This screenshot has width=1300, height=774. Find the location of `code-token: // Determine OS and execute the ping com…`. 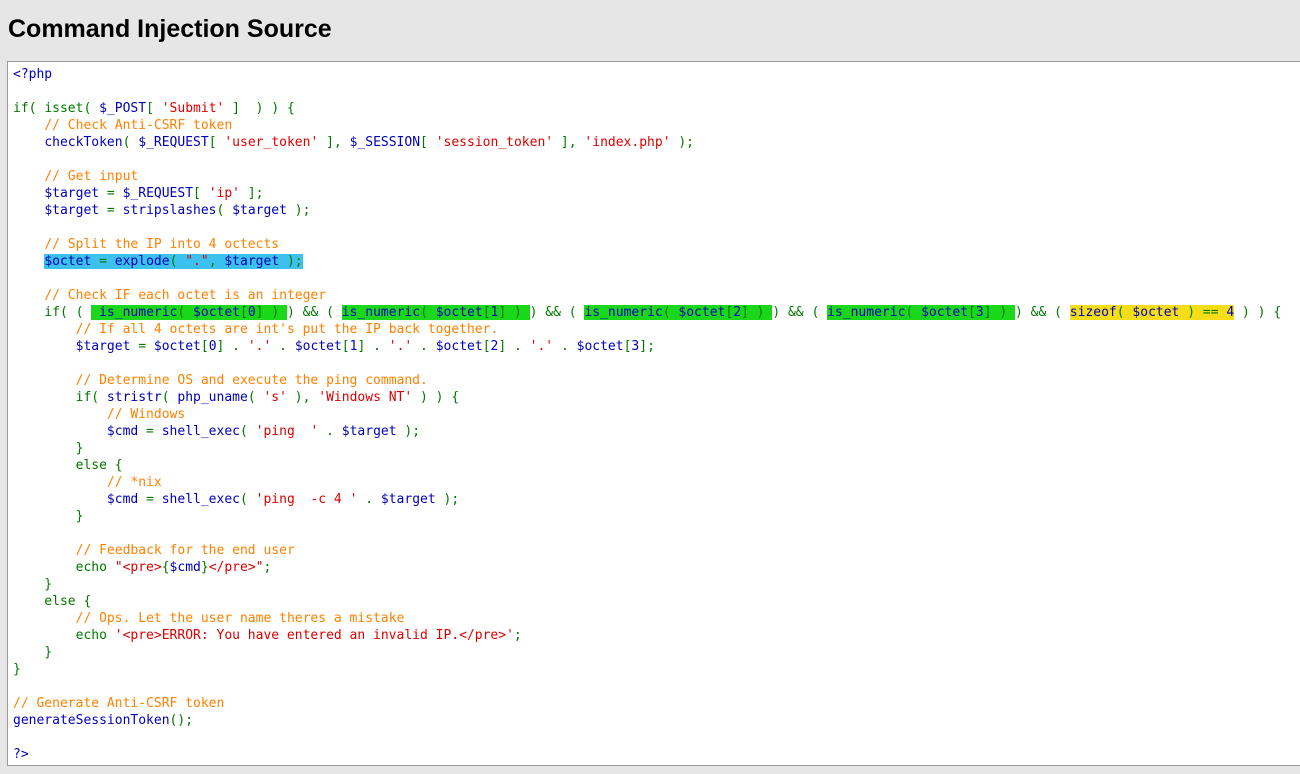

code-token: // Determine OS and execute the ping com… is located at coordinates (251, 380).